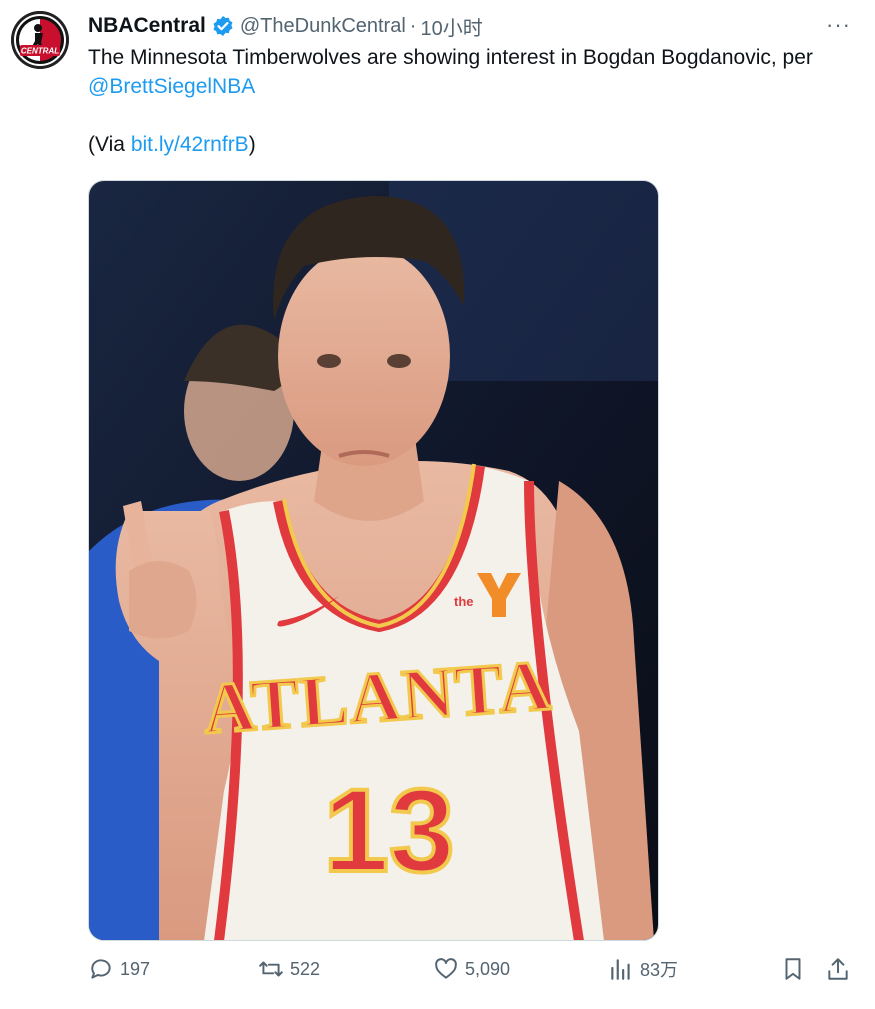  I want to click on views-button: 83万, so click(643, 969).